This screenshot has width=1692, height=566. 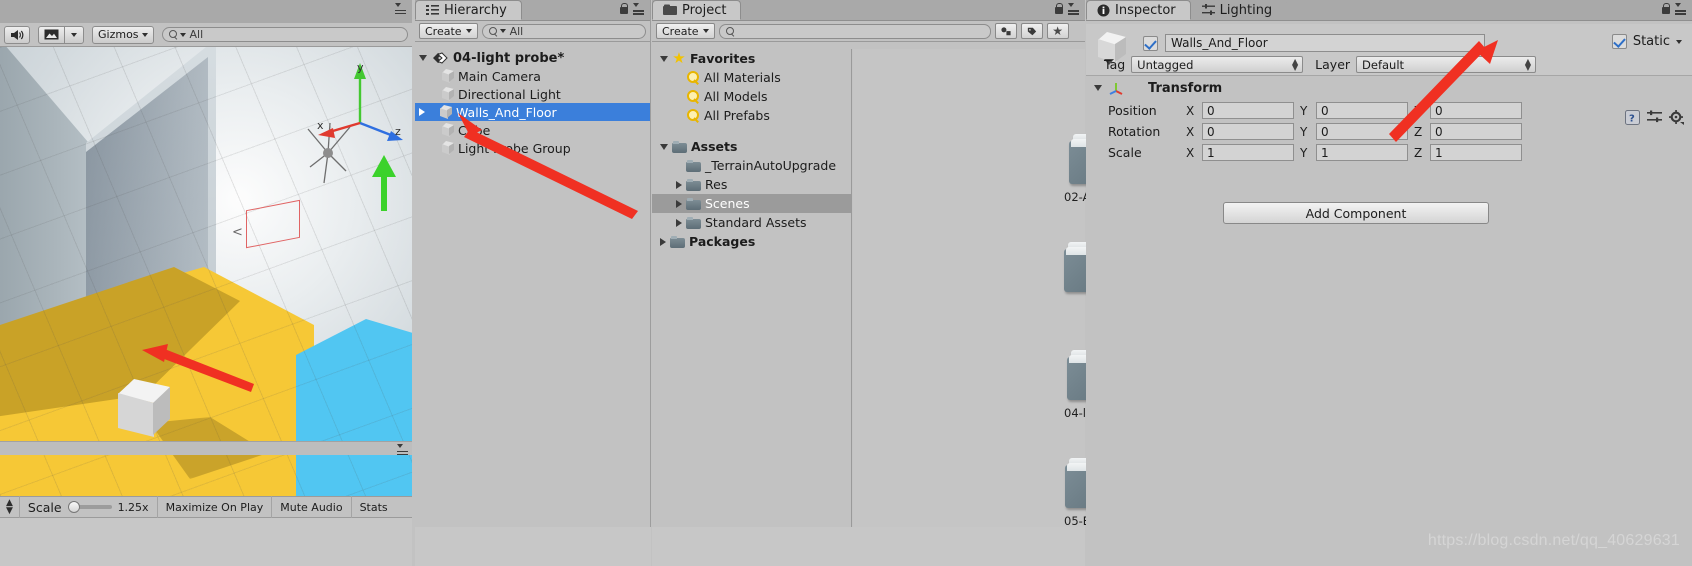 What do you see at coordinates (144, 410) in the screenshot?
I see `scene-cube-object` at bounding box center [144, 410].